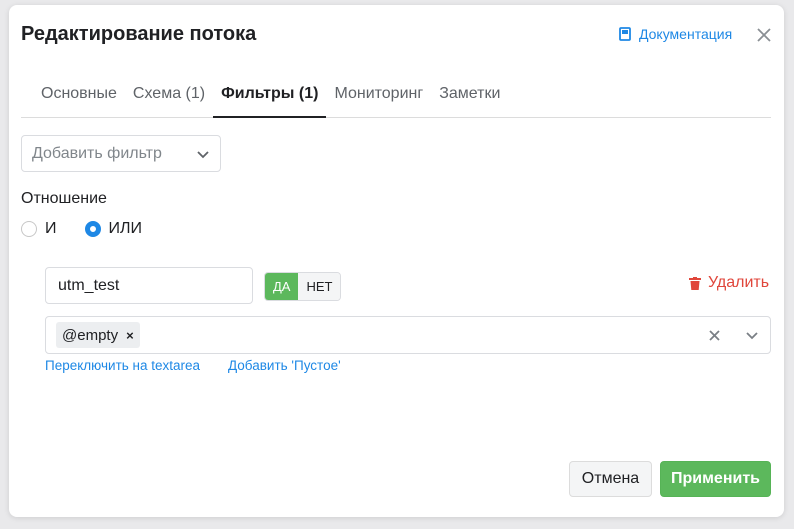 This screenshot has height=529, width=794. Describe the element at coordinates (695, 283) in the screenshot. I see `trash-icon` at that location.